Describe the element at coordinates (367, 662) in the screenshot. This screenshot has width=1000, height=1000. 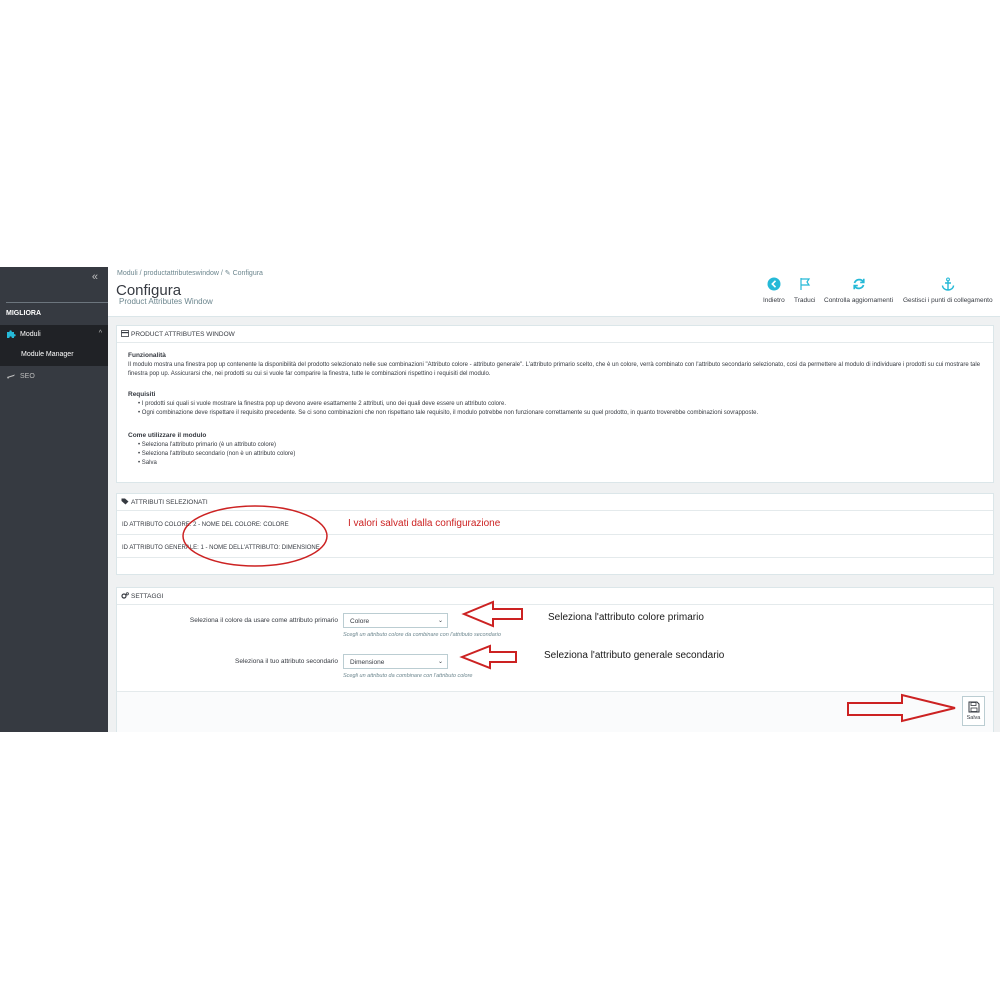
I see `secondary-attribute-value: Dimensione` at that location.